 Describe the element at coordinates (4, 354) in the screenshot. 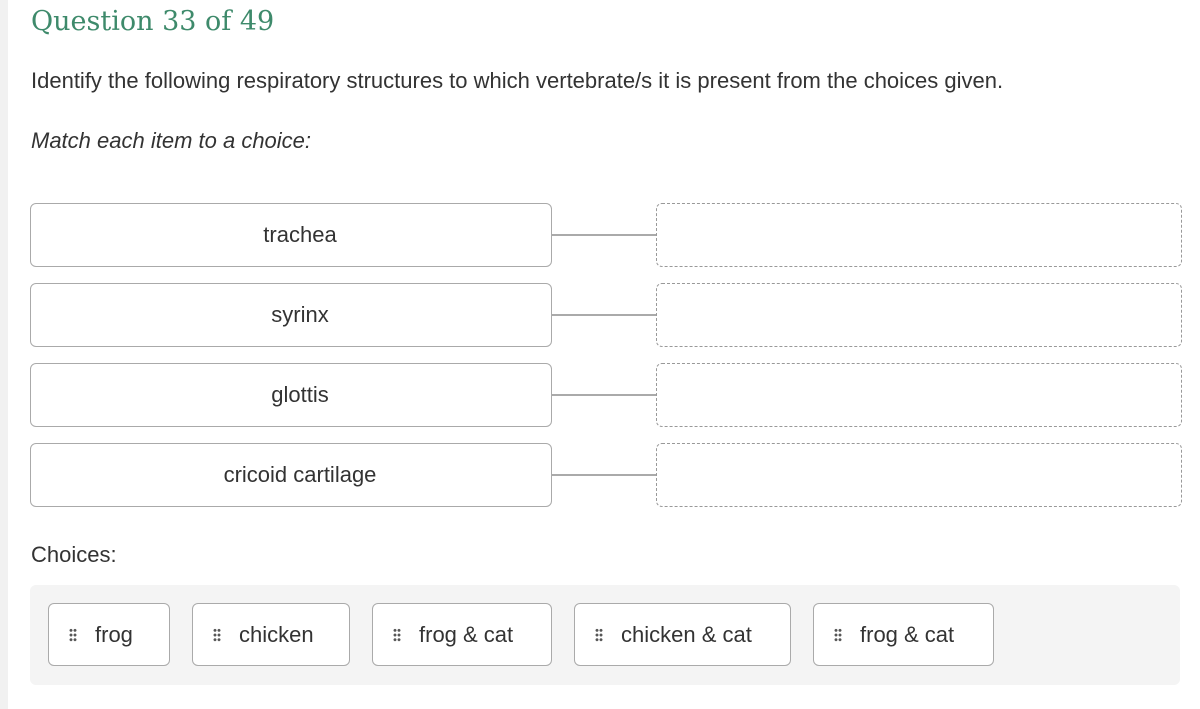

I see `left-edge` at that location.